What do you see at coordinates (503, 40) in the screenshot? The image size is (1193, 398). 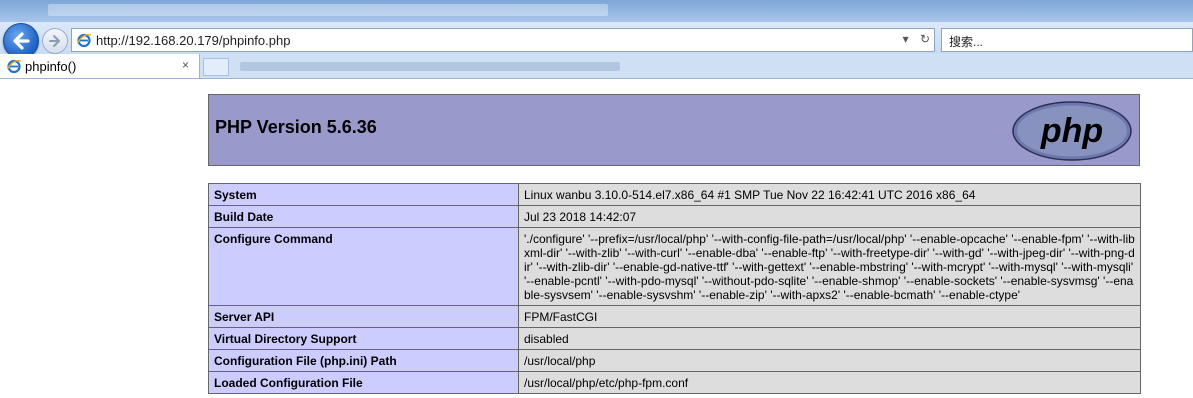 I see `address-bar: http://192.168.20.179/phpinfo.php ▾ ↻` at bounding box center [503, 40].